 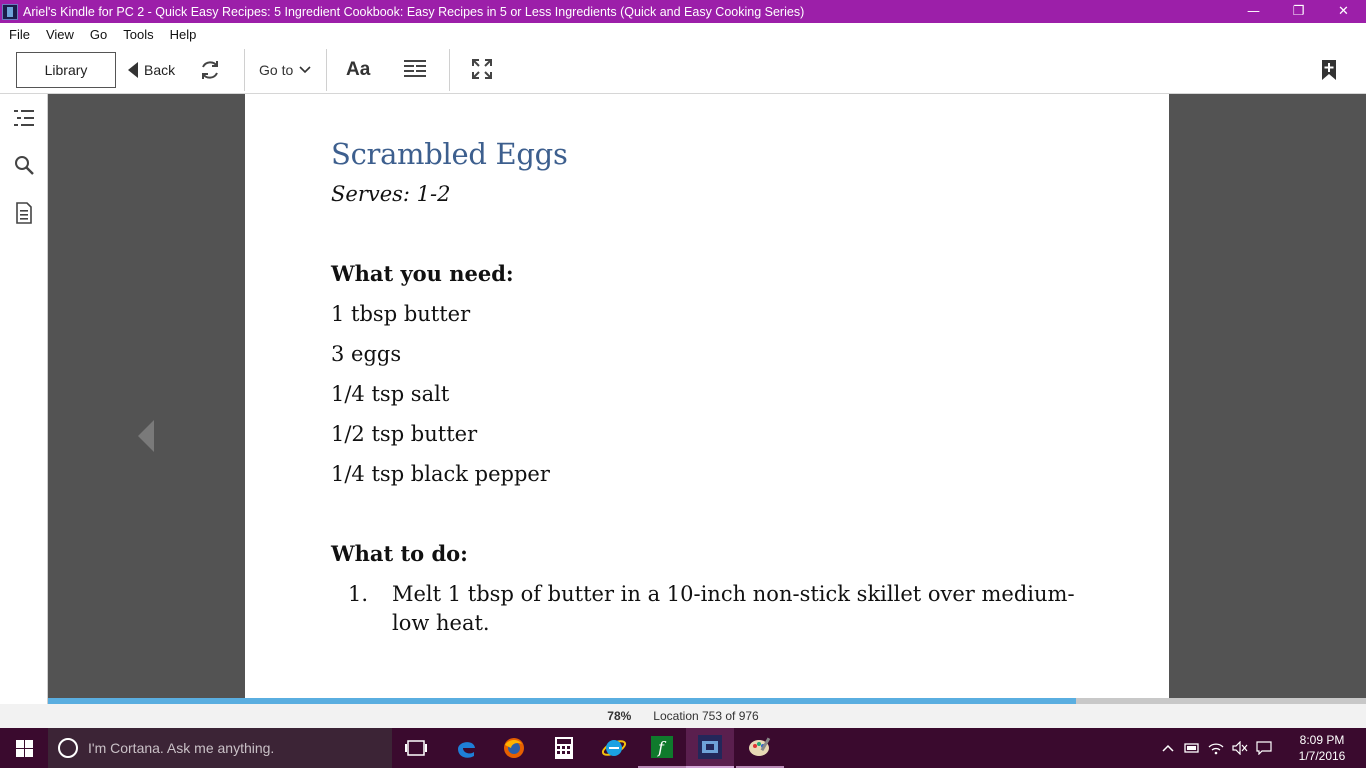 What do you see at coordinates (404, 434) in the screenshot?
I see `ingredient-item: 1/2 tsp butter` at bounding box center [404, 434].